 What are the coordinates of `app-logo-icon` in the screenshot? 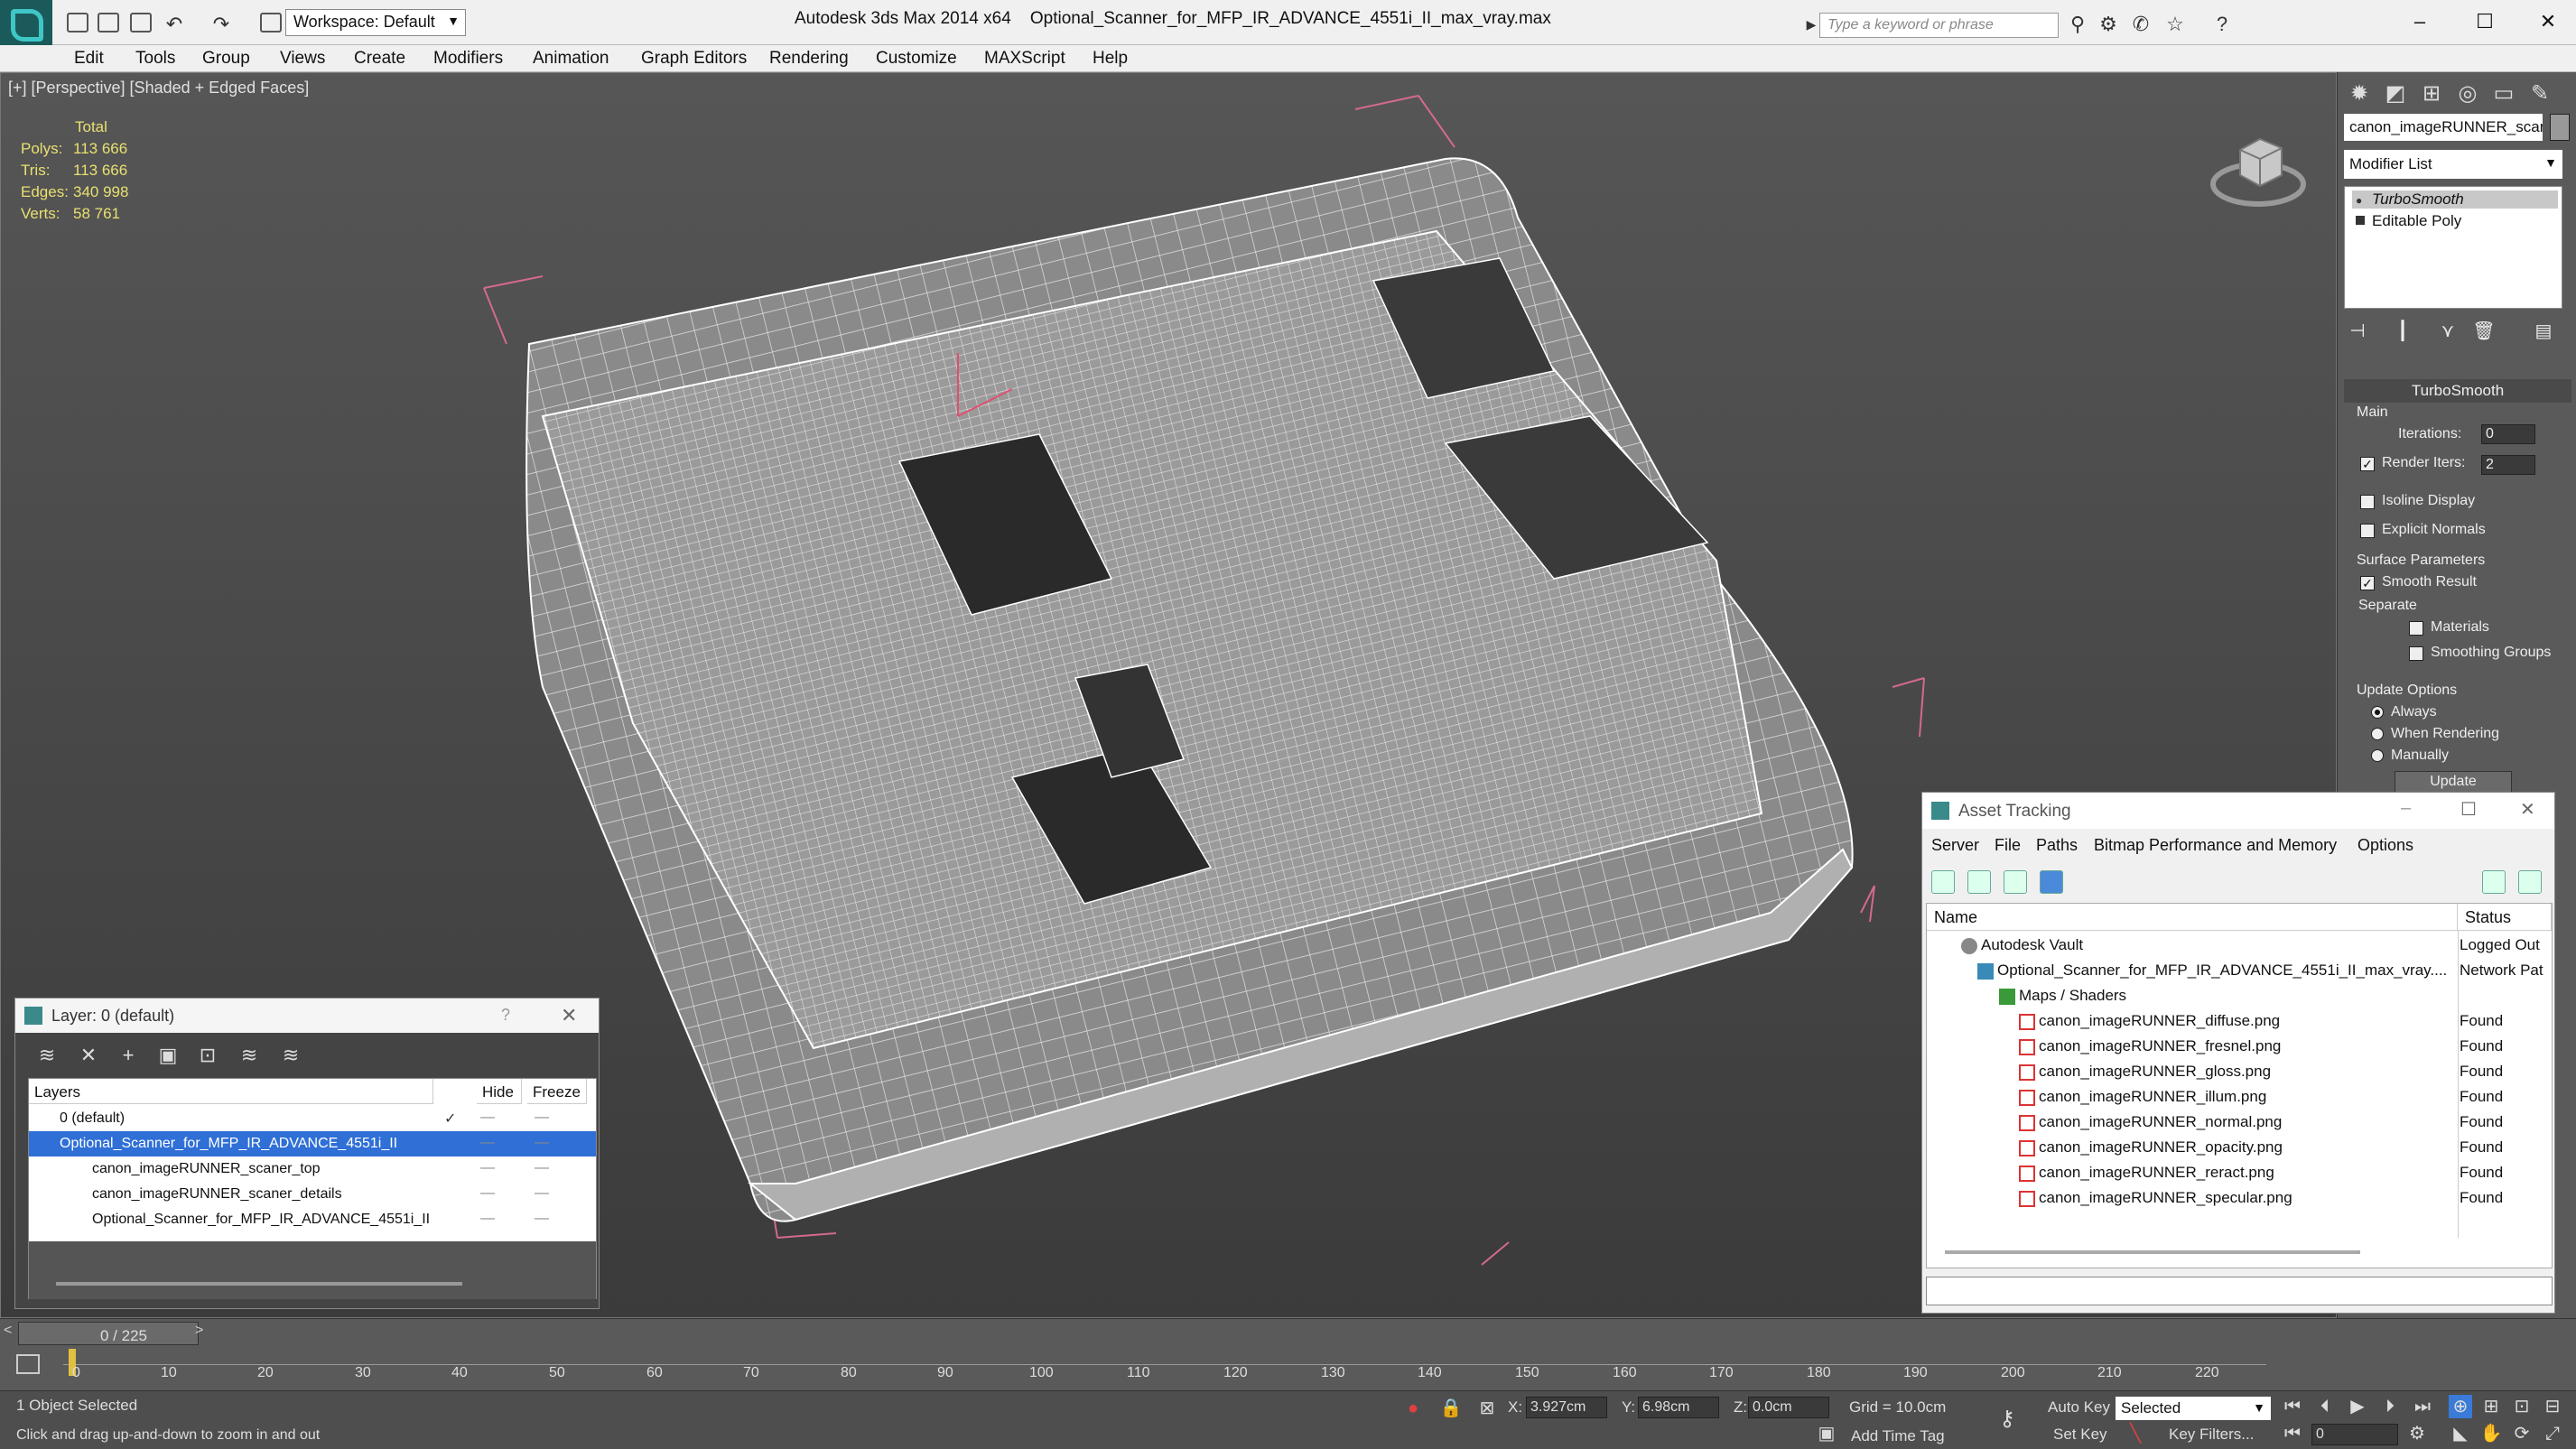 It's located at (26, 22).